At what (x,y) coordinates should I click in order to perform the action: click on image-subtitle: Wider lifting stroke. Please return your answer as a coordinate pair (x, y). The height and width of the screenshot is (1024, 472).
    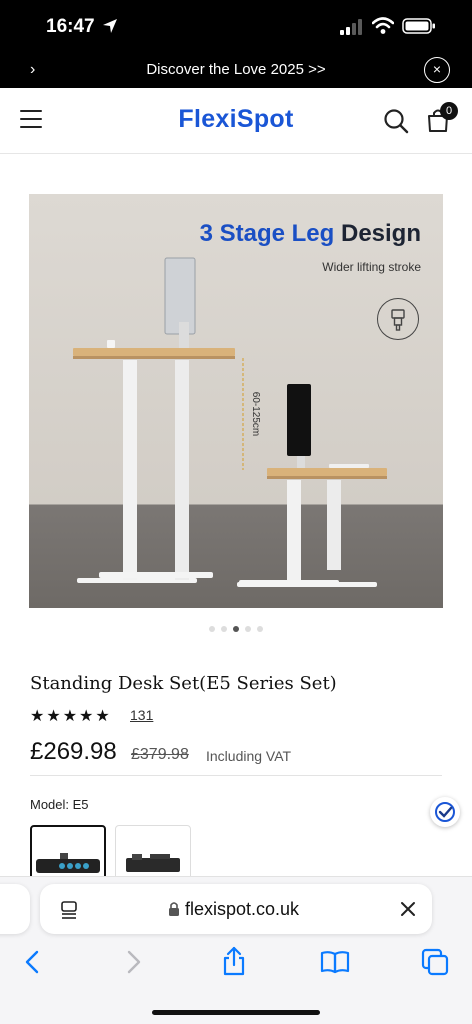
    Looking at the image, I should click on (371, 267).